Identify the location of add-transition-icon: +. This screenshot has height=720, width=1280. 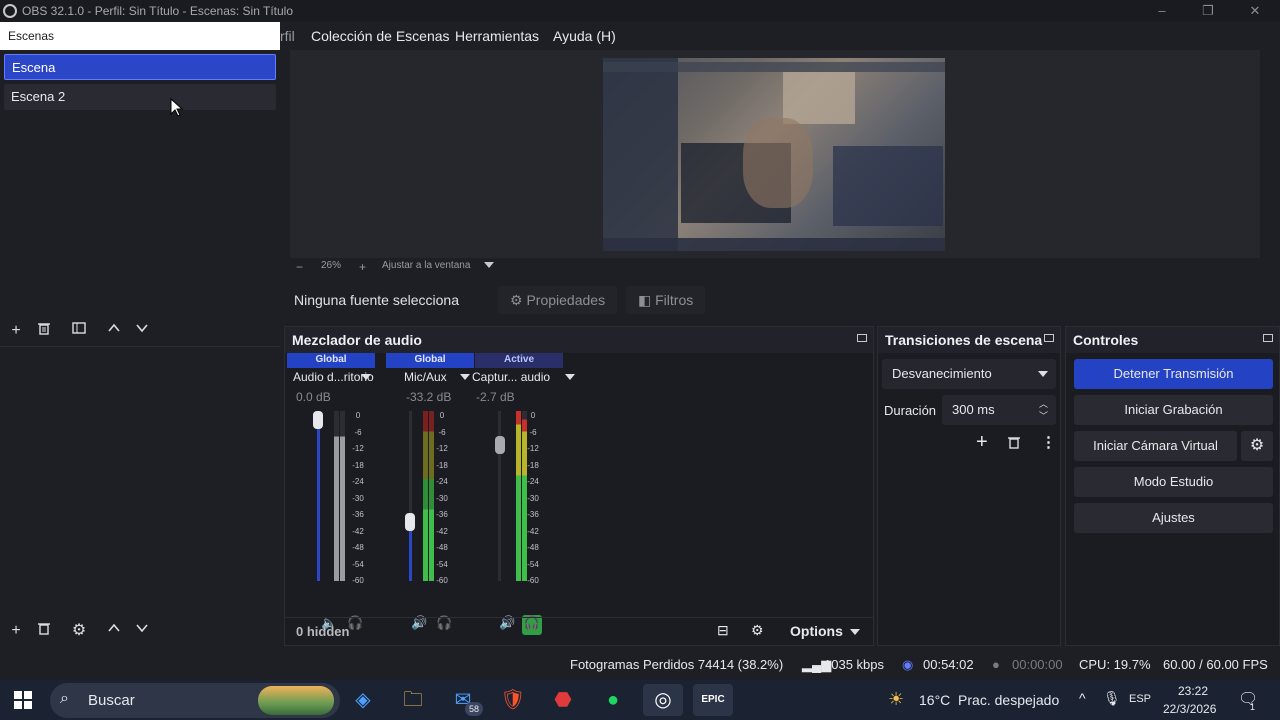
(982, 442).